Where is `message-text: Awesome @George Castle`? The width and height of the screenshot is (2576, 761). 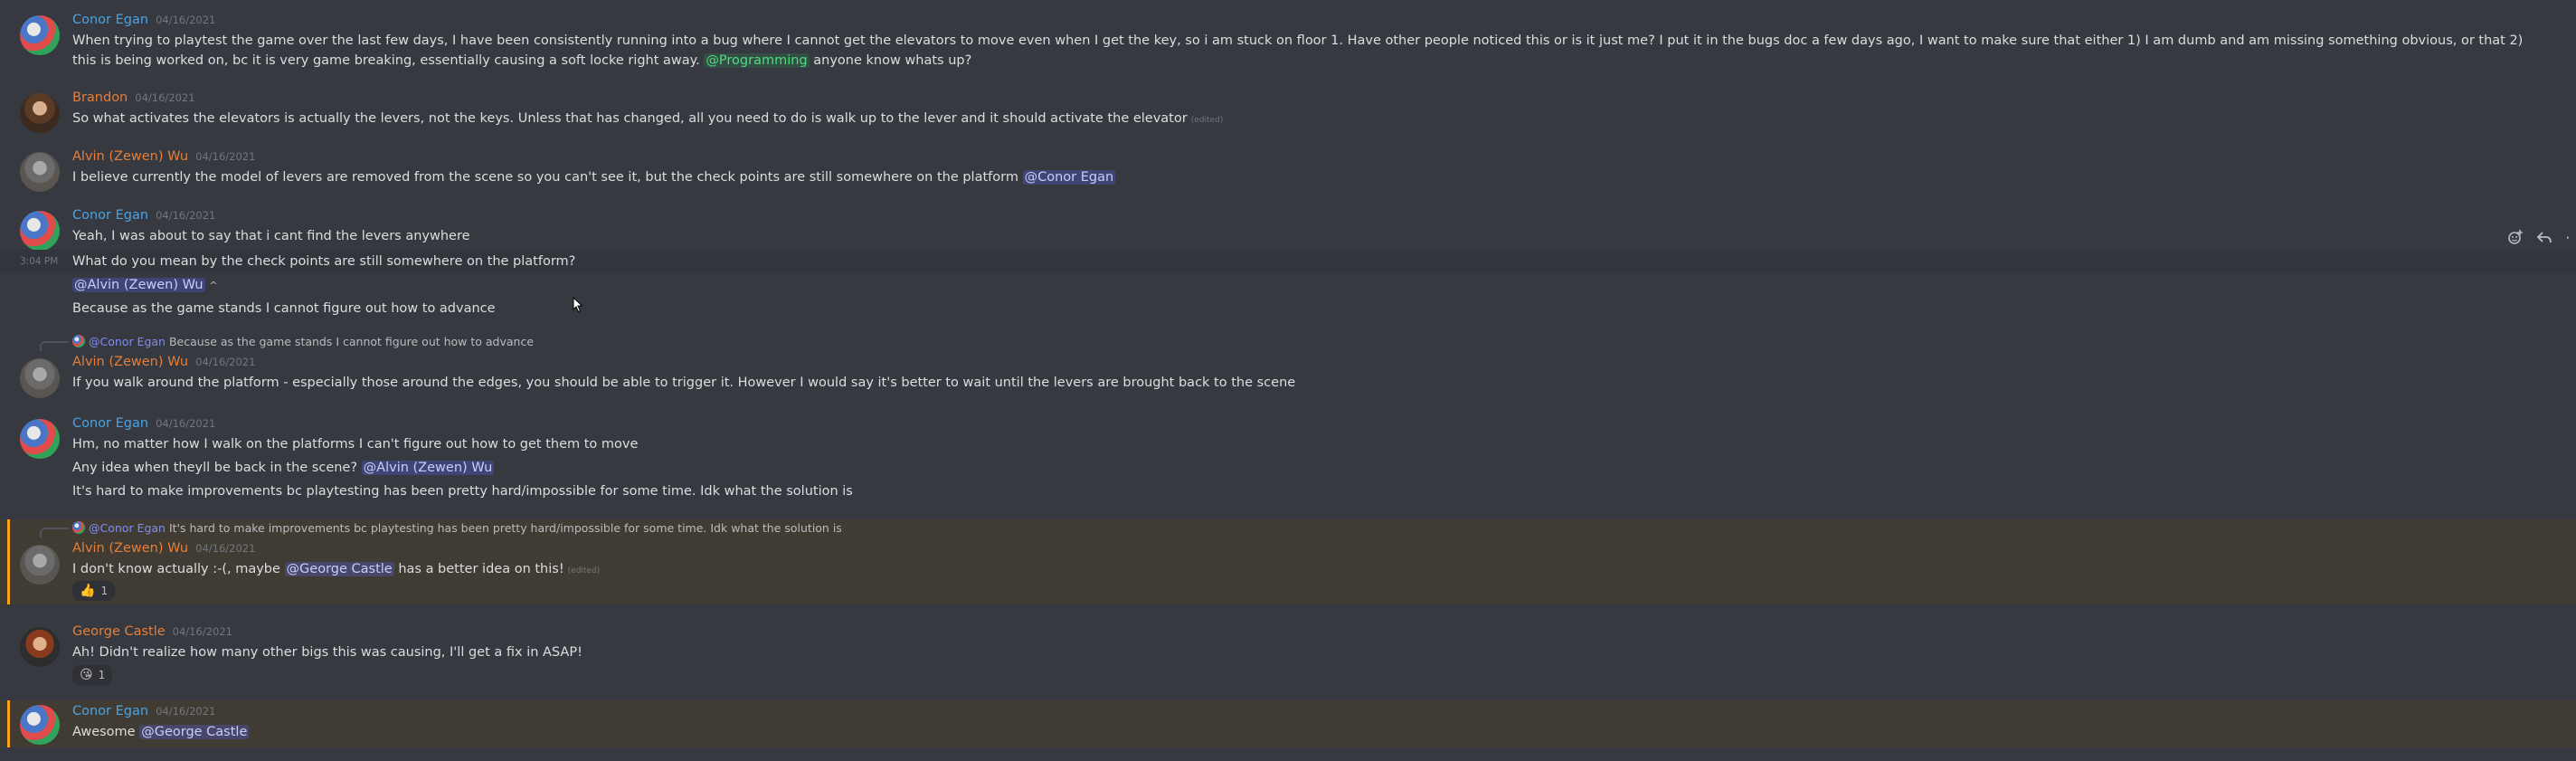 message-text: Awesome @George Castle is located at coordinates (161, 732).